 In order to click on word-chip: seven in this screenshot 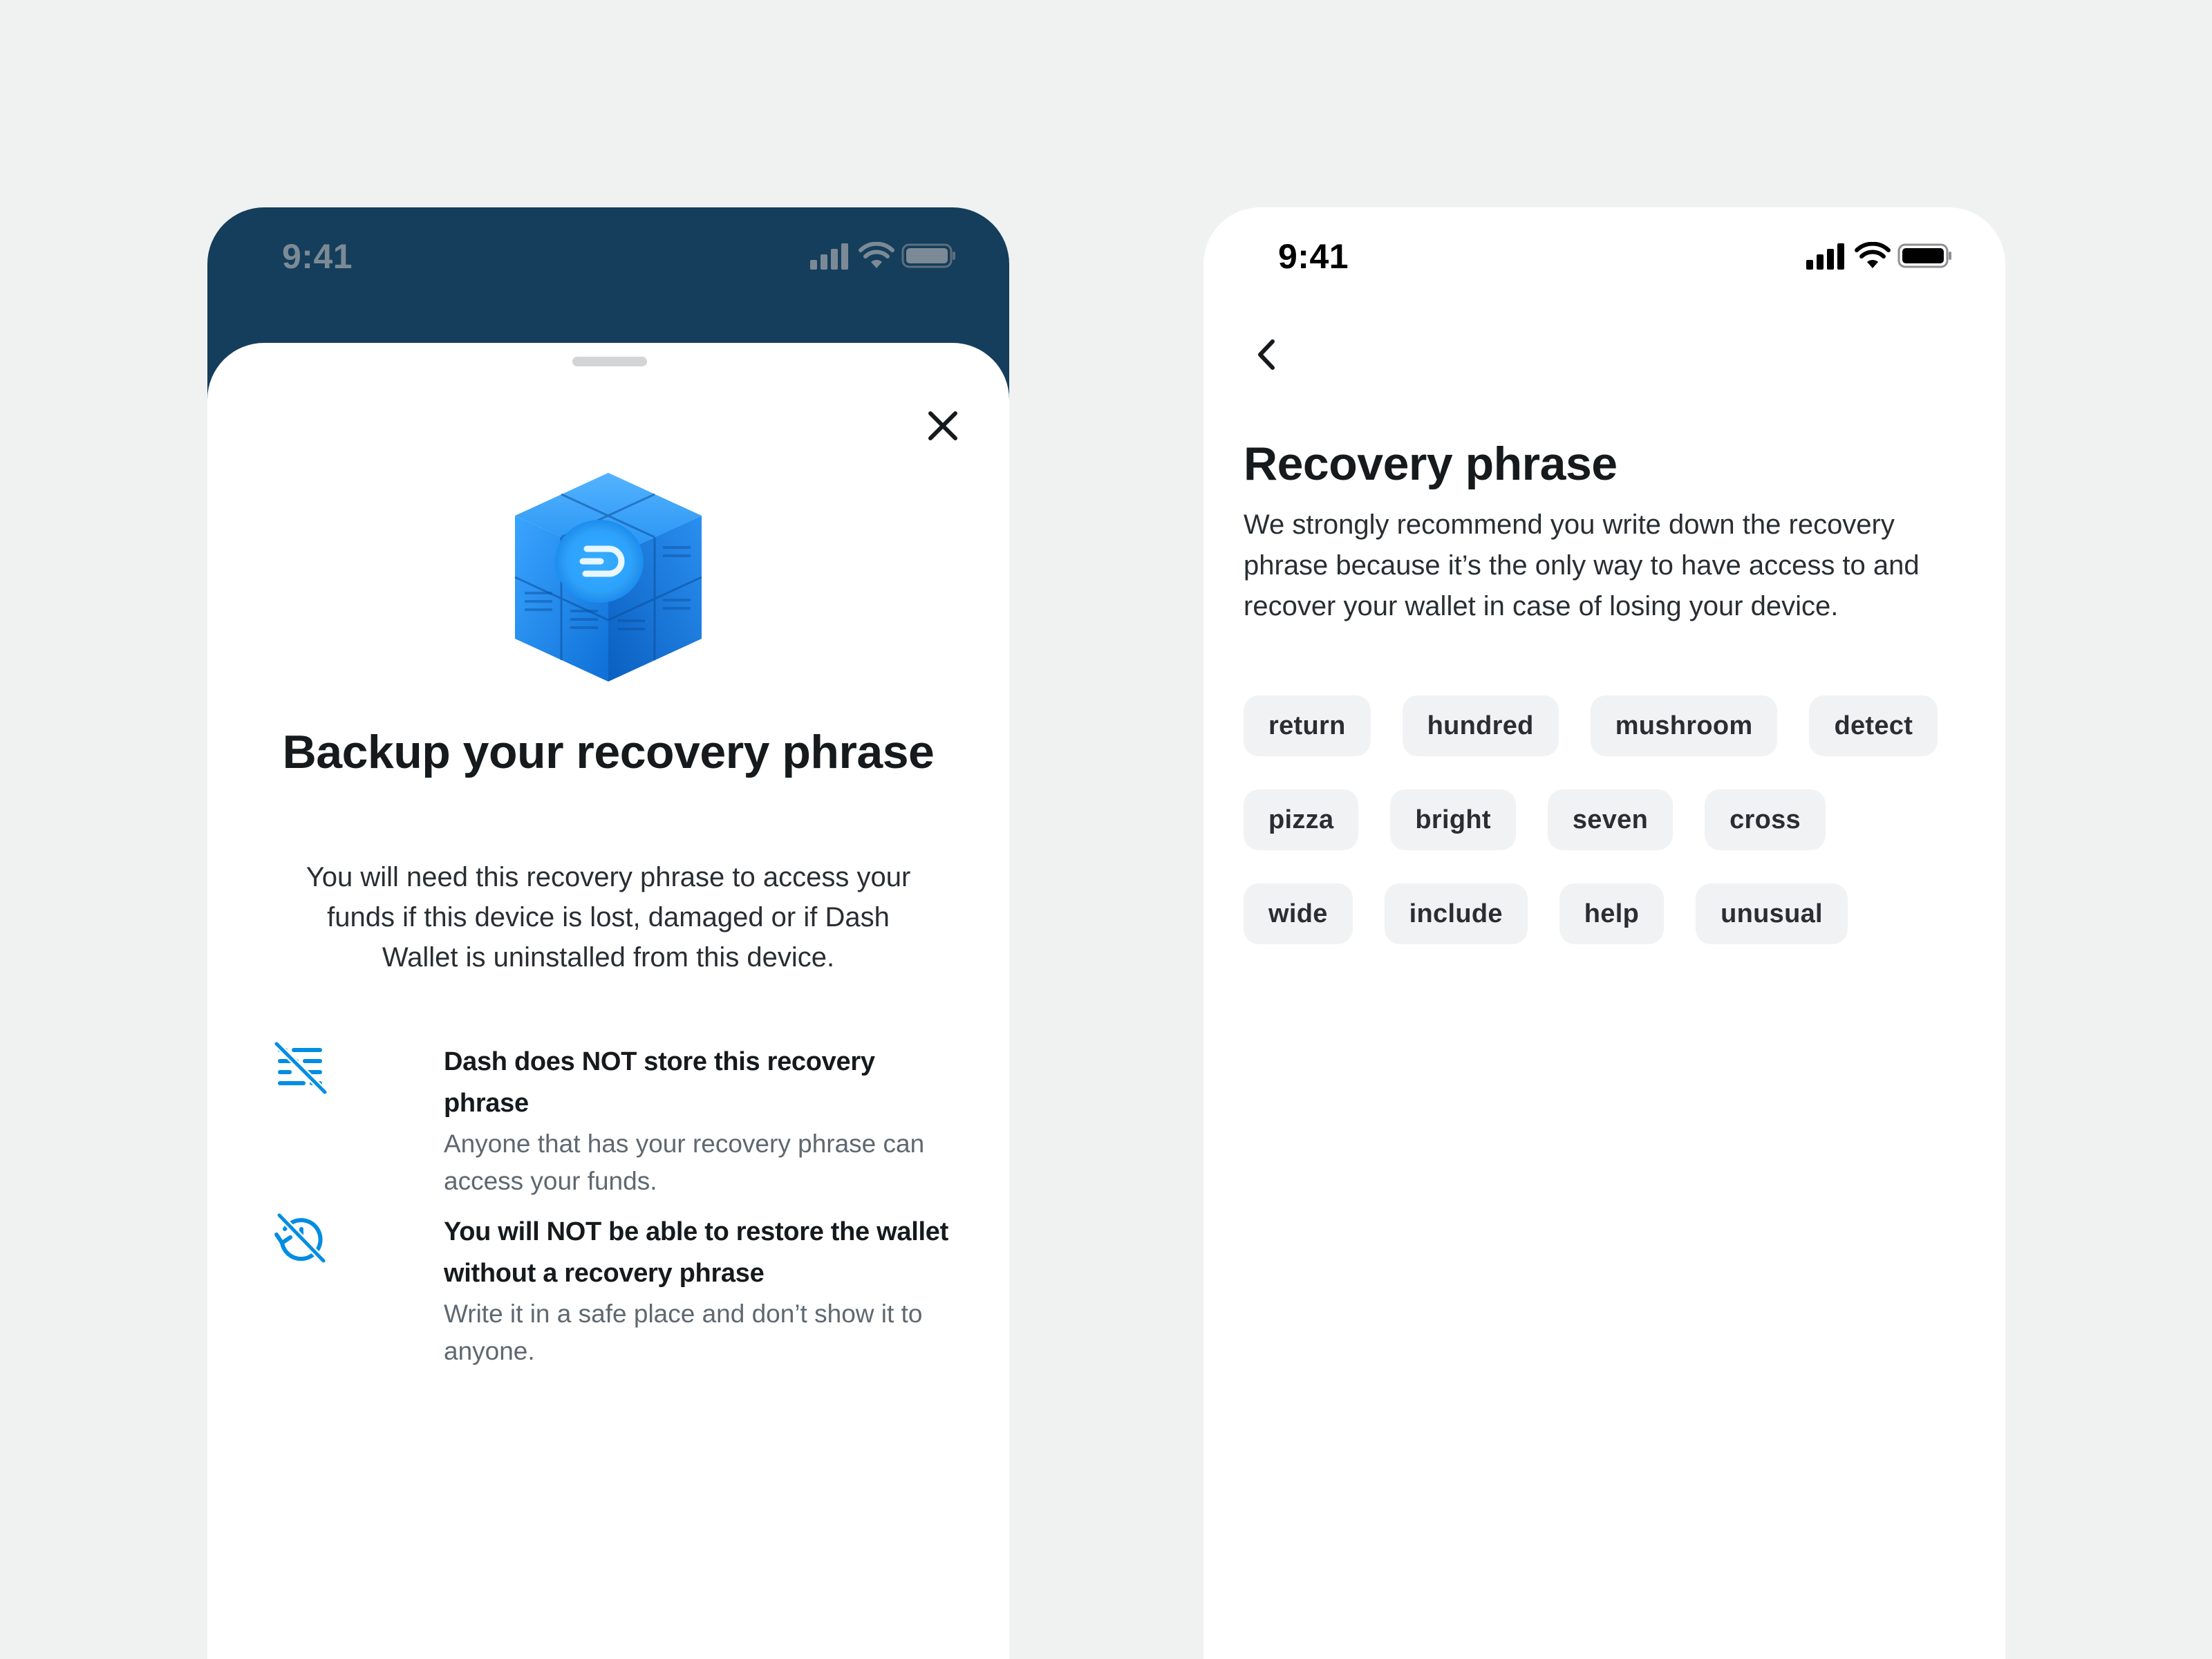, I will do `click(1610, 819)`.